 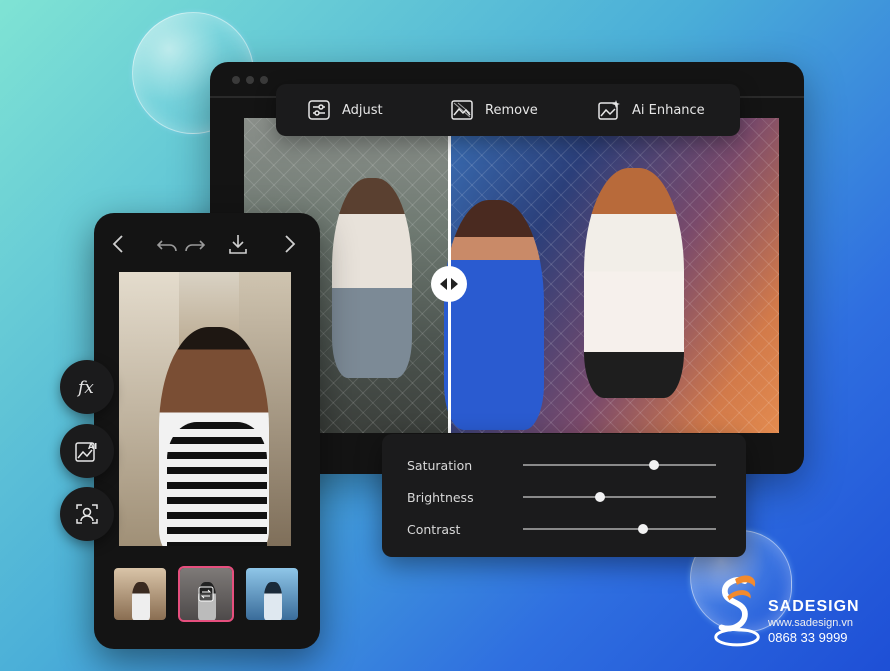 I want to click on brand-watermark: SADESIGN www.sadesign.vn 0868 33 9999, so click(x=796, y=617).